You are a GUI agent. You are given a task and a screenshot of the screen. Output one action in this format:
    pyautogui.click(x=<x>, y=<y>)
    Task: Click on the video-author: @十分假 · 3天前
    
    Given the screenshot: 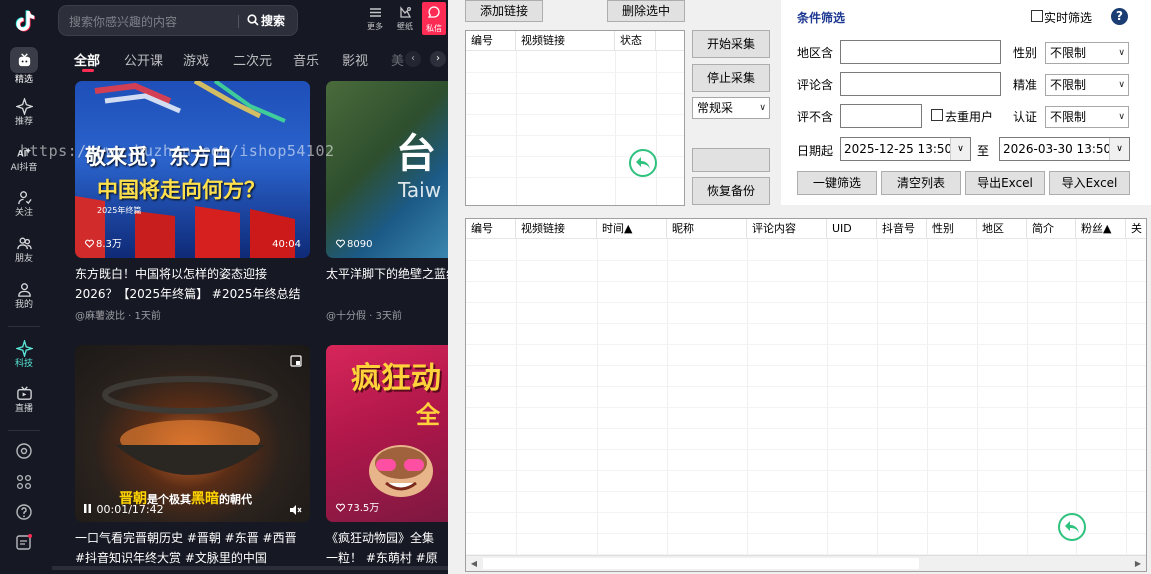 What is the action you would take?
    pyautogui.click(x=364, y=314)
    